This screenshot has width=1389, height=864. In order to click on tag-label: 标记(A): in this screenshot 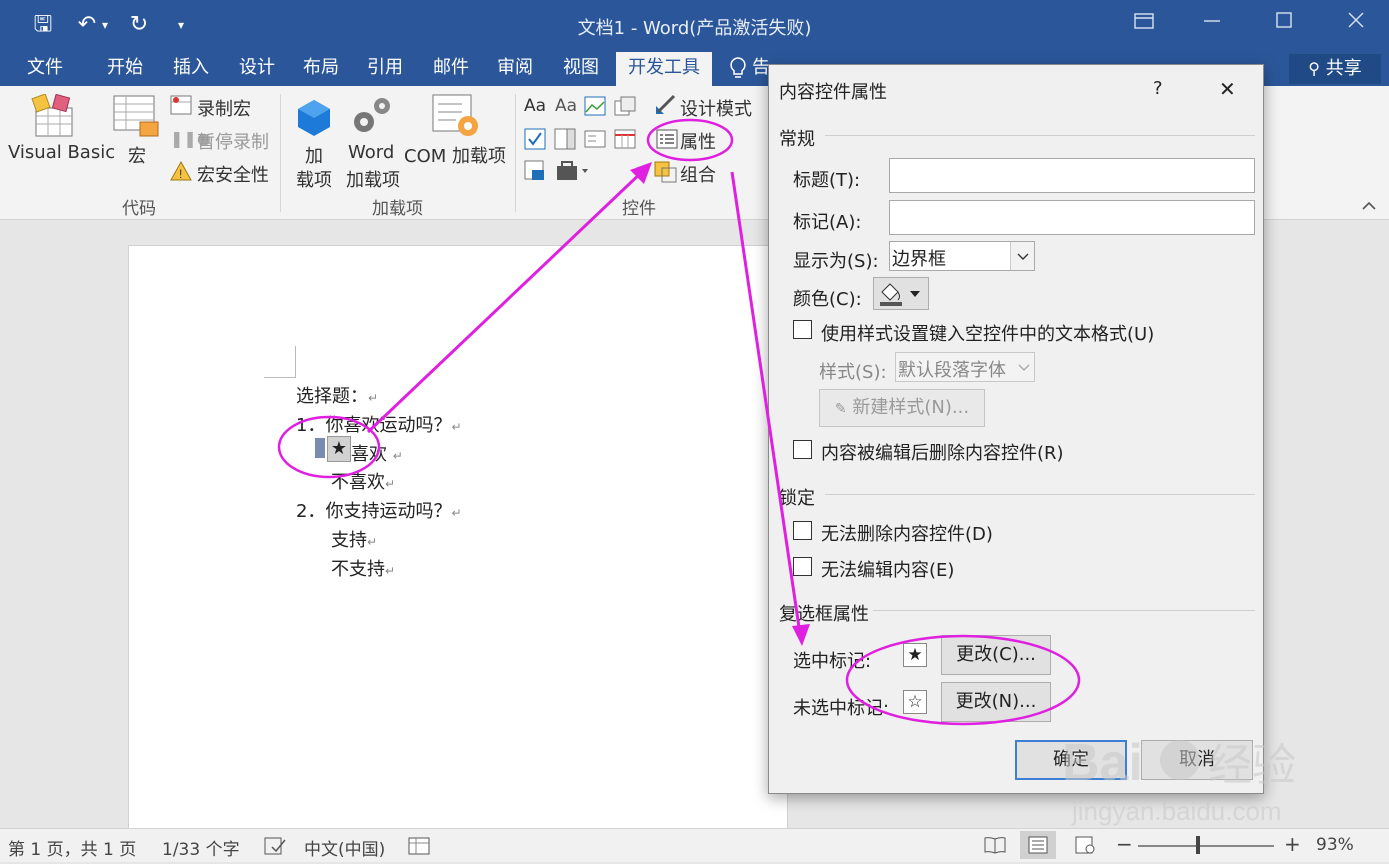, I will do `click(827, 222)`.